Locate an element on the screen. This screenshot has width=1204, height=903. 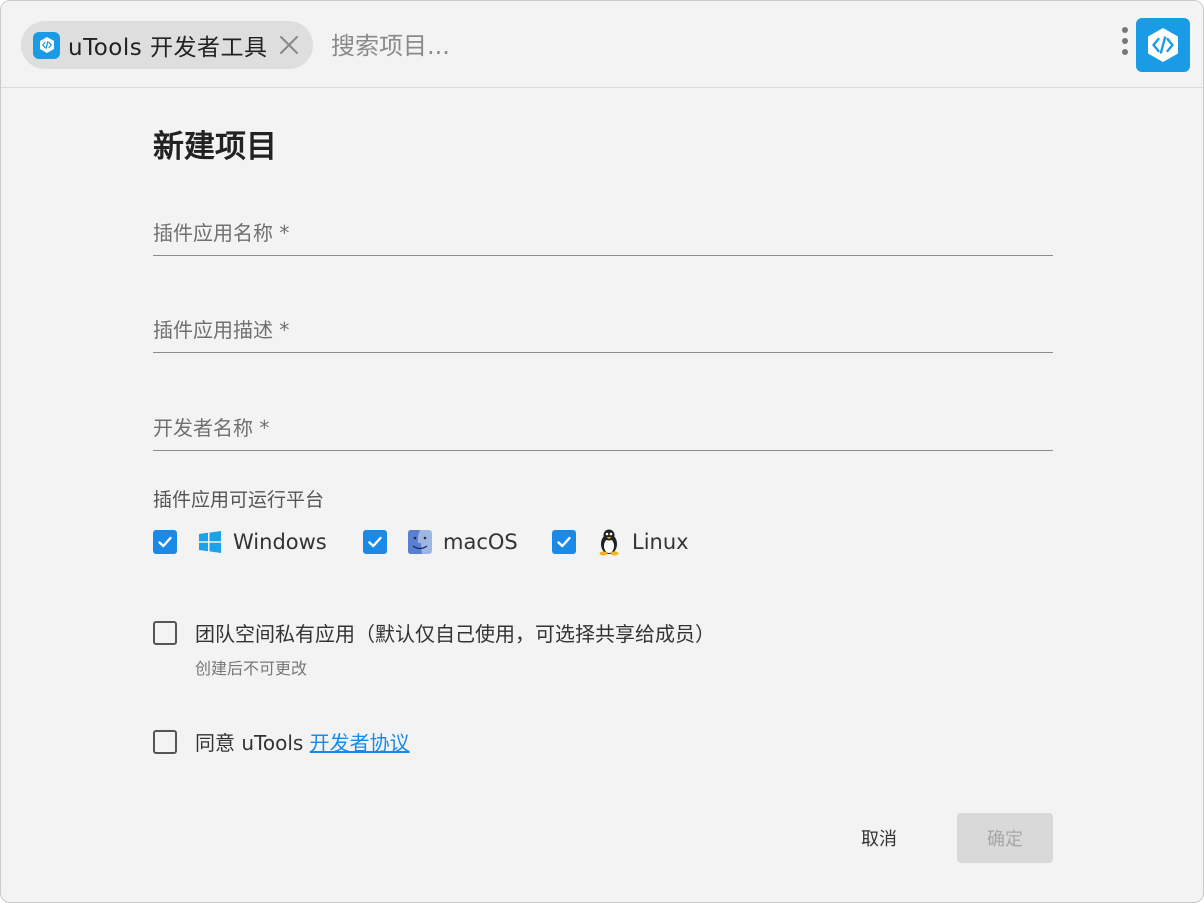
confirm-button: 确定 is located at coordinates (1005, 838).